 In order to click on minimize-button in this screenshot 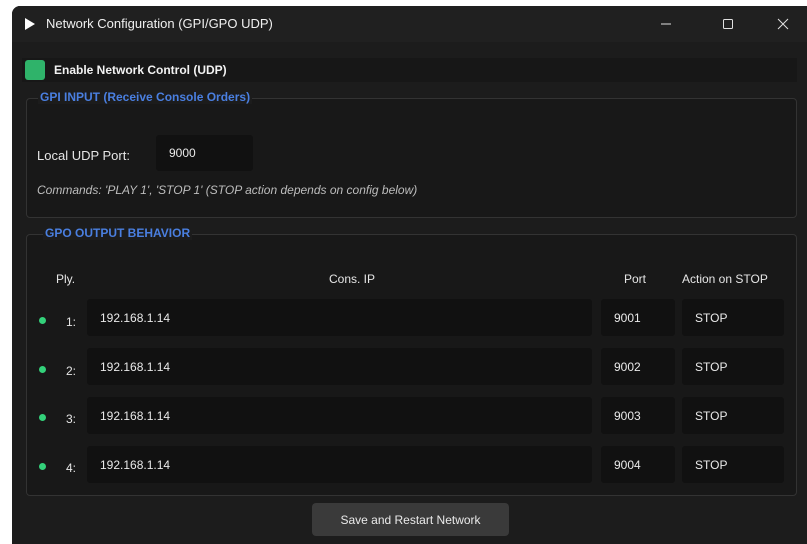, I will do `click(666, 24)`.